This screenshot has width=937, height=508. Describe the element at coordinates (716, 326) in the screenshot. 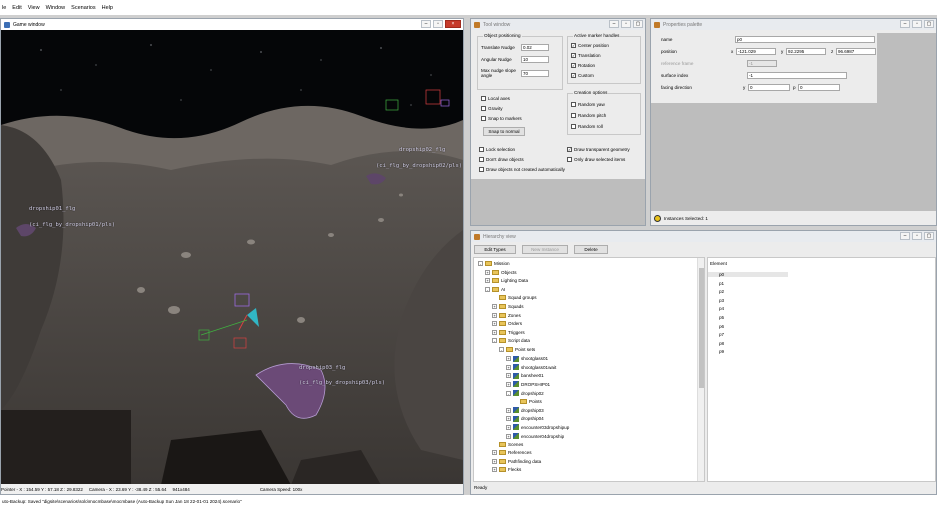

I see `element-list-item: p6` at that location.